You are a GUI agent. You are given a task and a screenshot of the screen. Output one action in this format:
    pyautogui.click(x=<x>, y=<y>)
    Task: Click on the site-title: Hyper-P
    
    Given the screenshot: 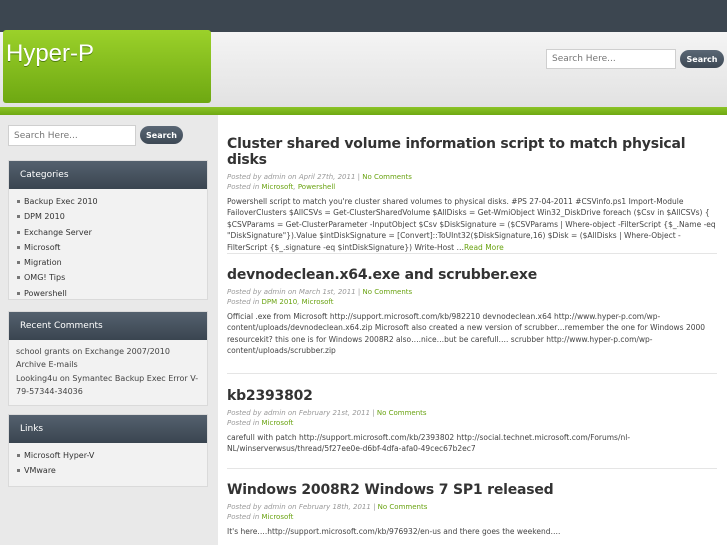 What is the action you would take?
    pyautogui.click(x=50, y=54)
    